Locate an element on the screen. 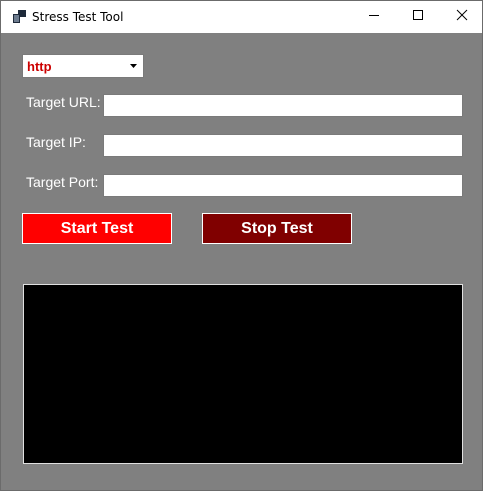 This screenshot has height=491, width=483. protocol-dropdown: http is located at coordinates (83, 66).